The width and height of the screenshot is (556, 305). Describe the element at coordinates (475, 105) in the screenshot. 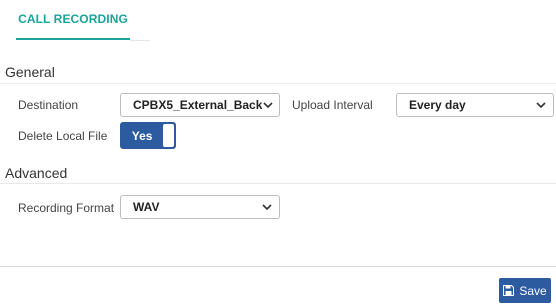

I see `upload-interval-select: Every day` at that location.